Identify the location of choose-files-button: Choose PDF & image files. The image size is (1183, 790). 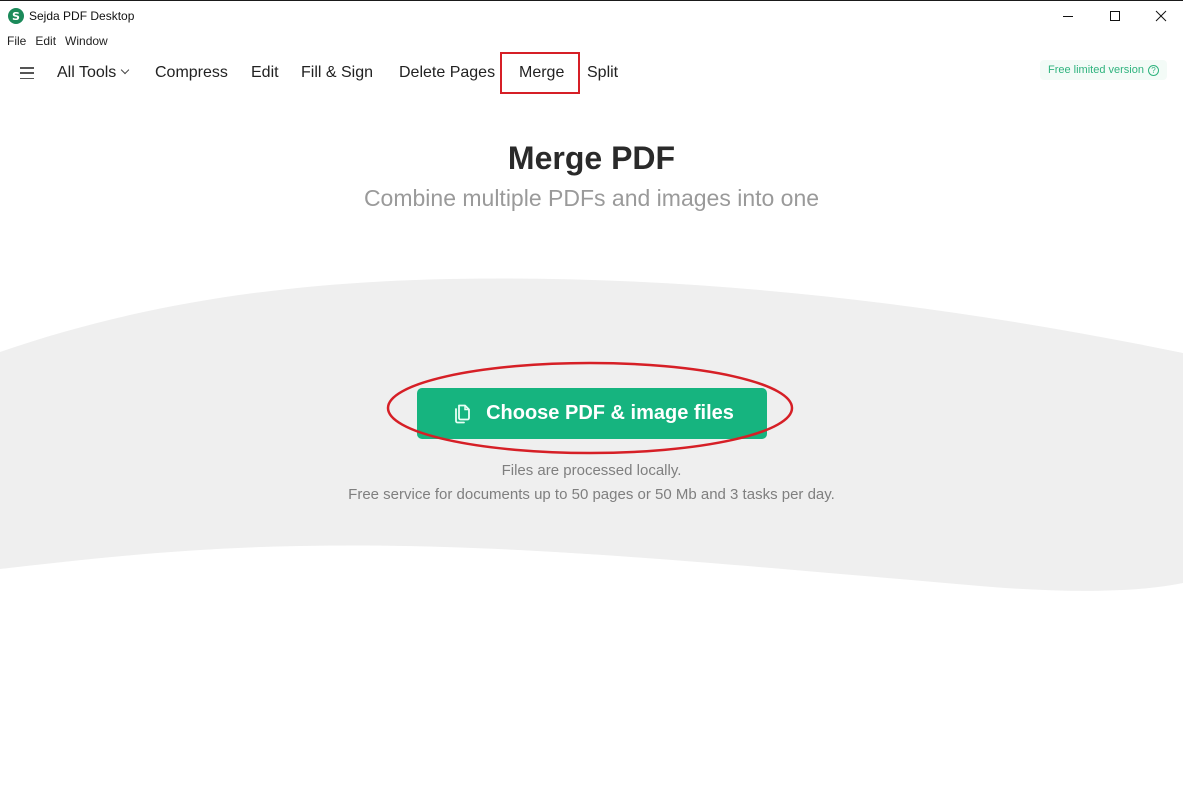
(592, 413).